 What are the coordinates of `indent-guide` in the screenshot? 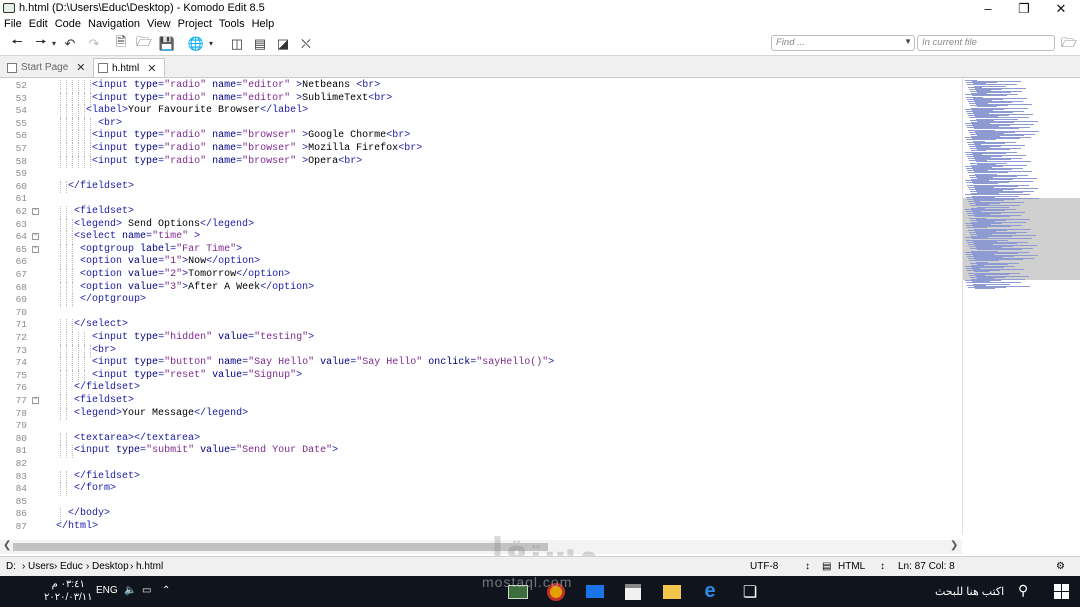 It's located at (72, 376).